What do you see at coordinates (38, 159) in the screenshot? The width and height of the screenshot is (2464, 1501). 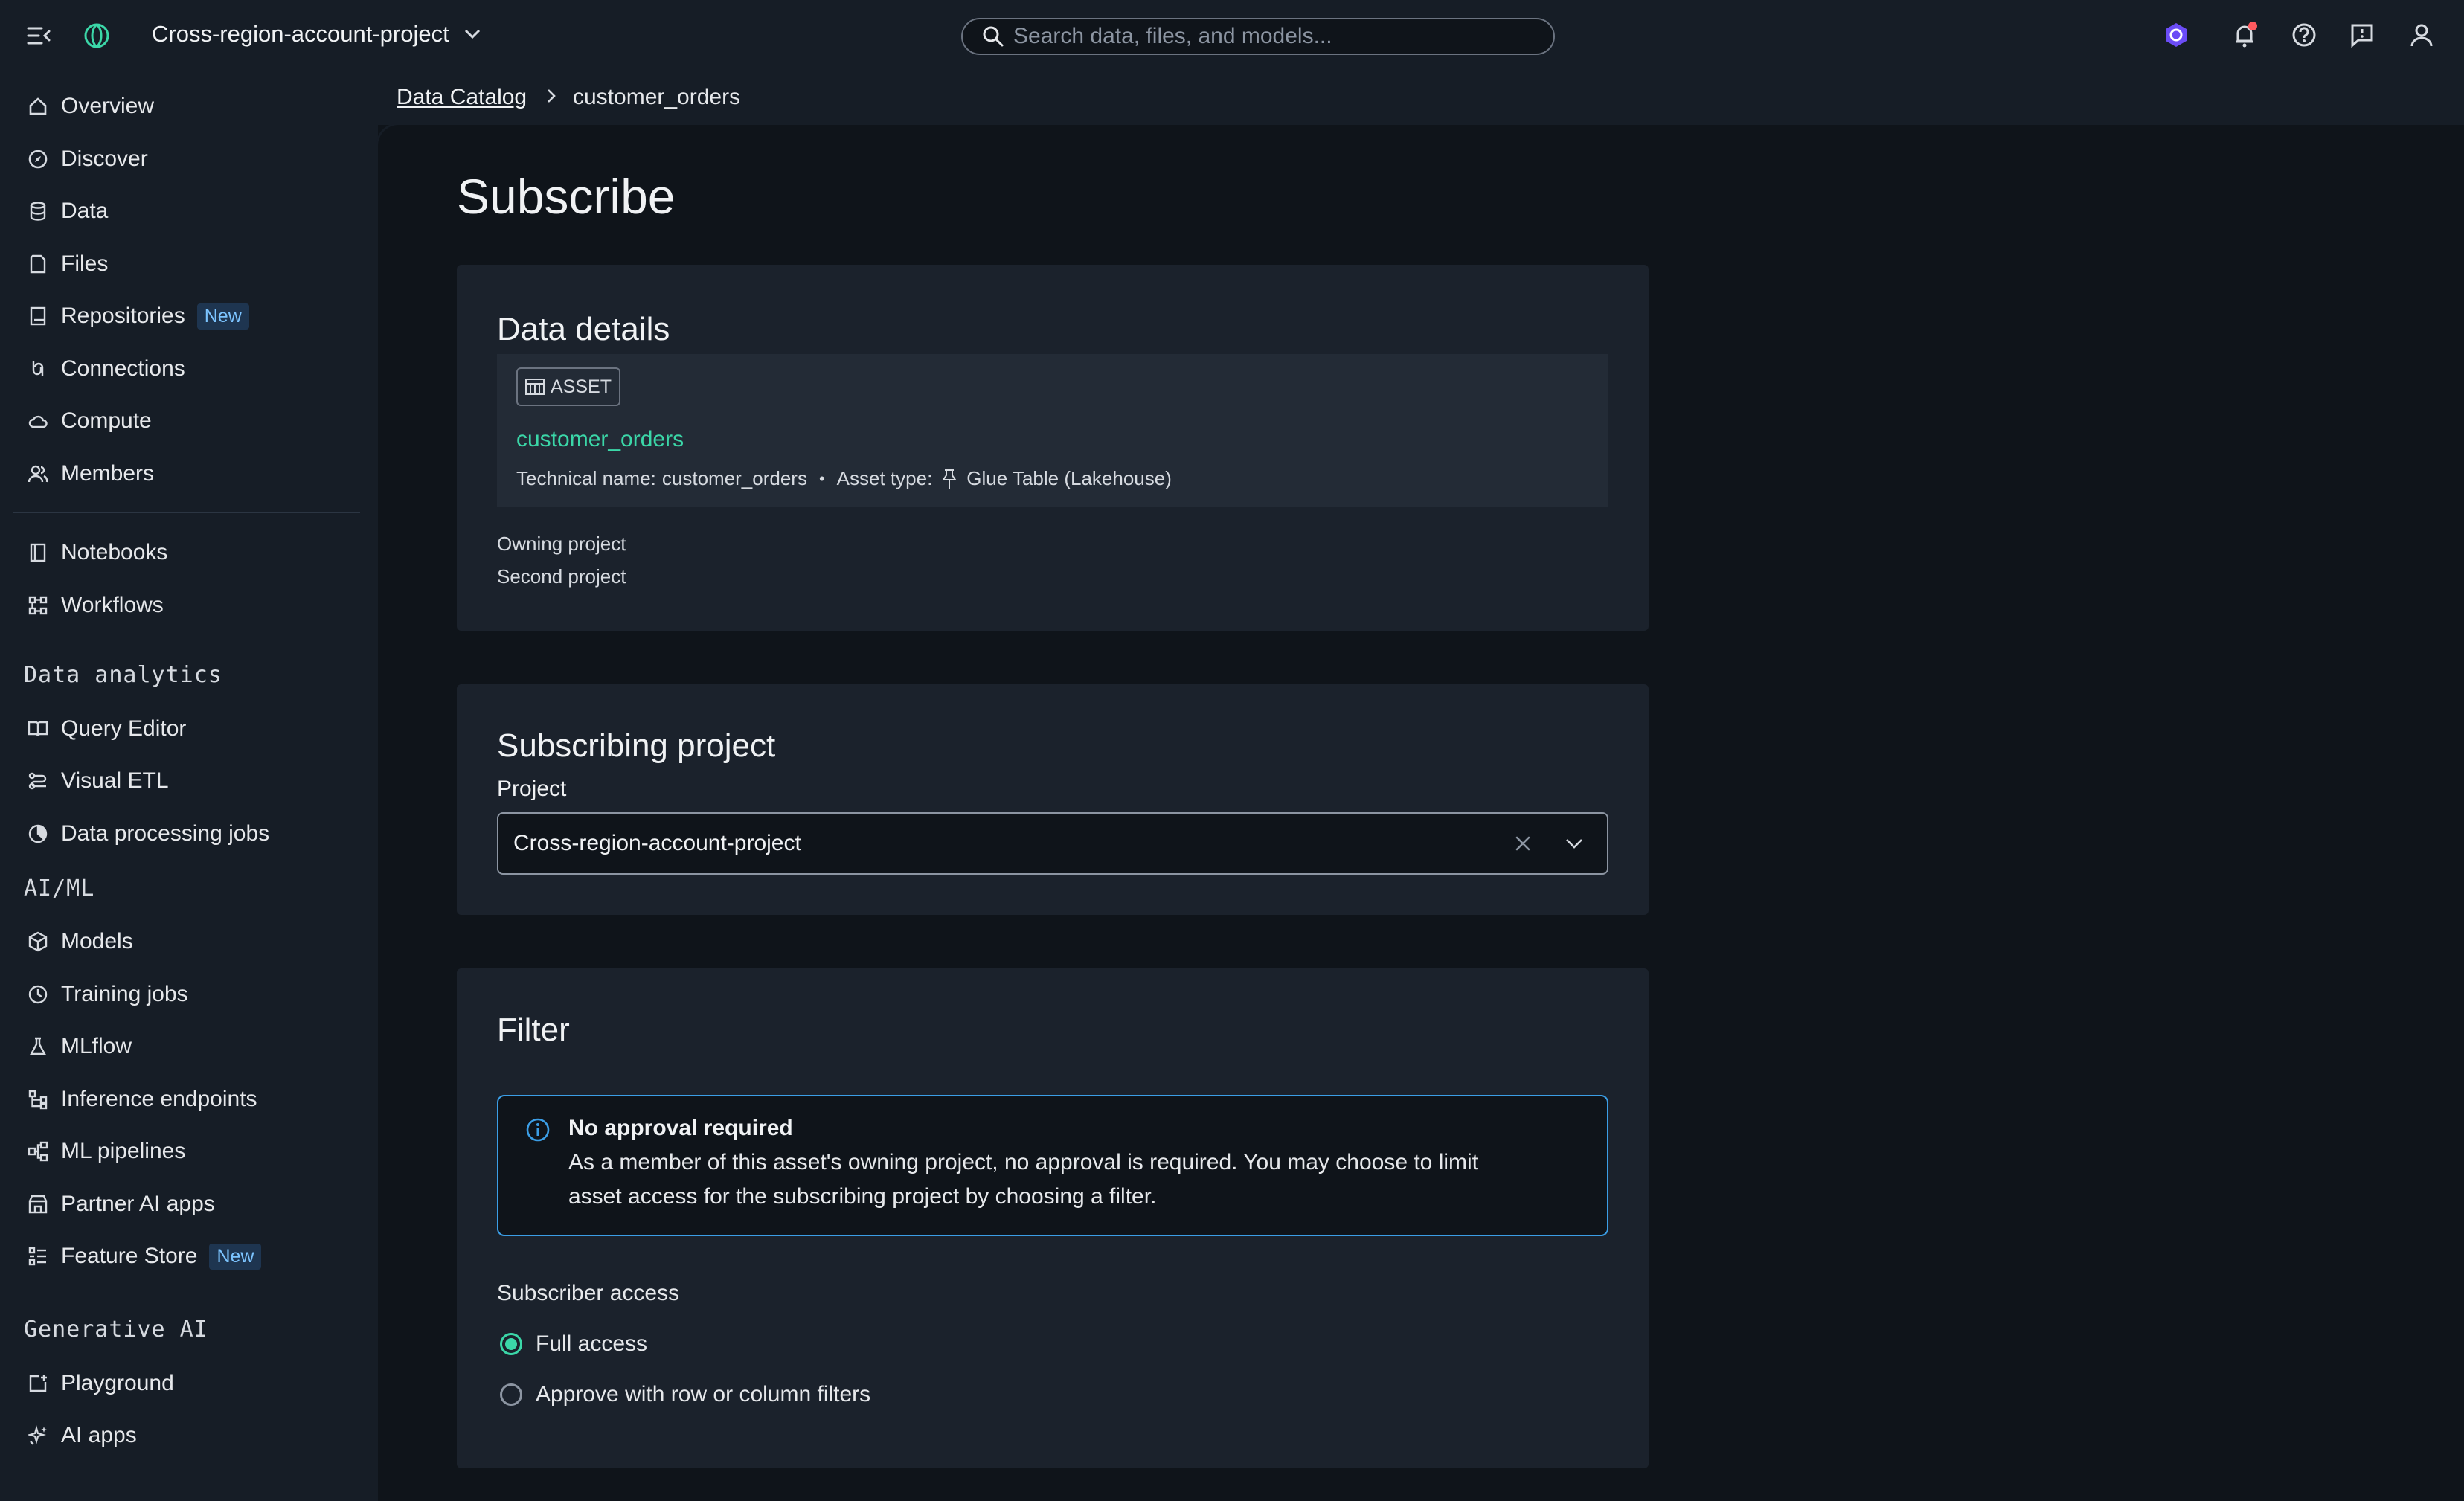 I see `compass-icon` at bounding box center [38, 159].